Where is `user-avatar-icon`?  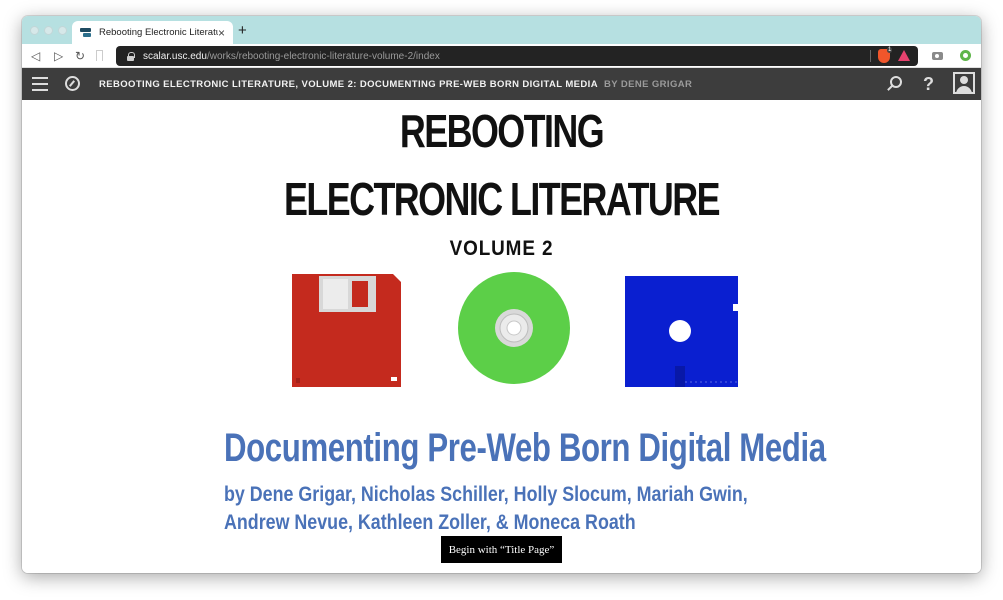 user-avatar-icon is located at coordinates (964, 83).